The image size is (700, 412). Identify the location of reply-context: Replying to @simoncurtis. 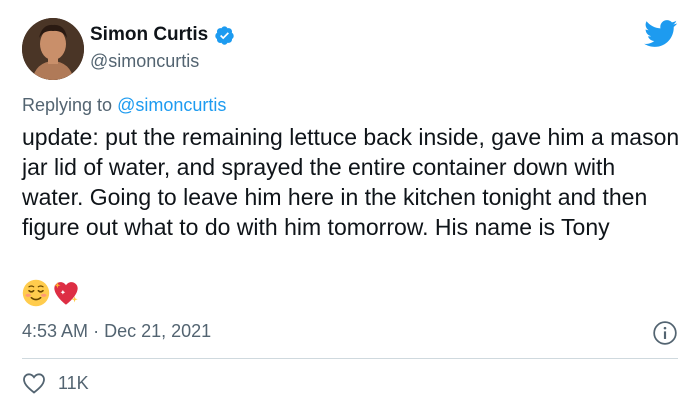
(124, 105).